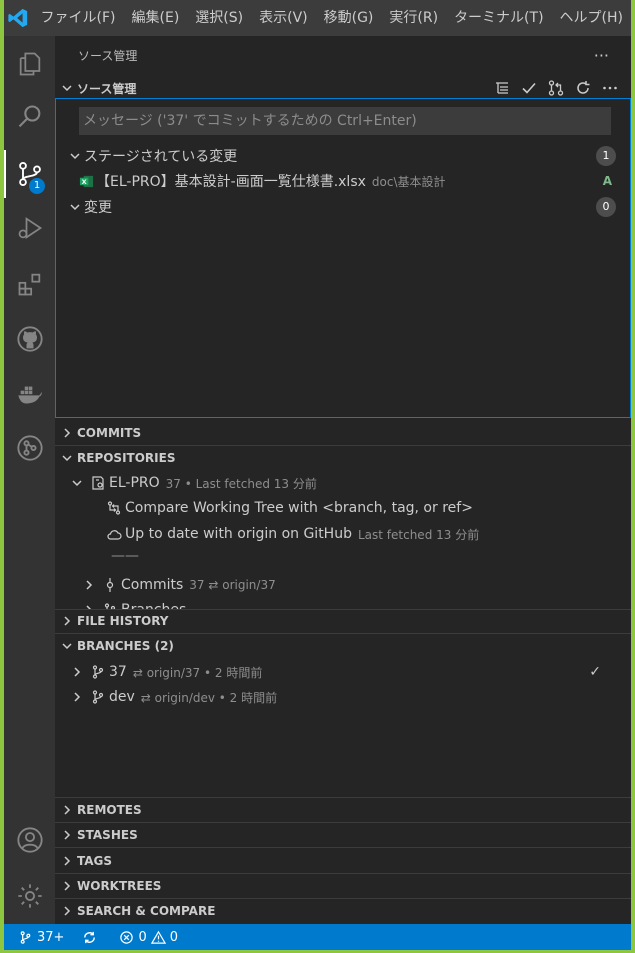 The height and width of the screenshot is (953, 635). What do you see at coordinates (556, 88) in the screenshot?
I see `pull-request-icon` at bounding box center [556, 88].